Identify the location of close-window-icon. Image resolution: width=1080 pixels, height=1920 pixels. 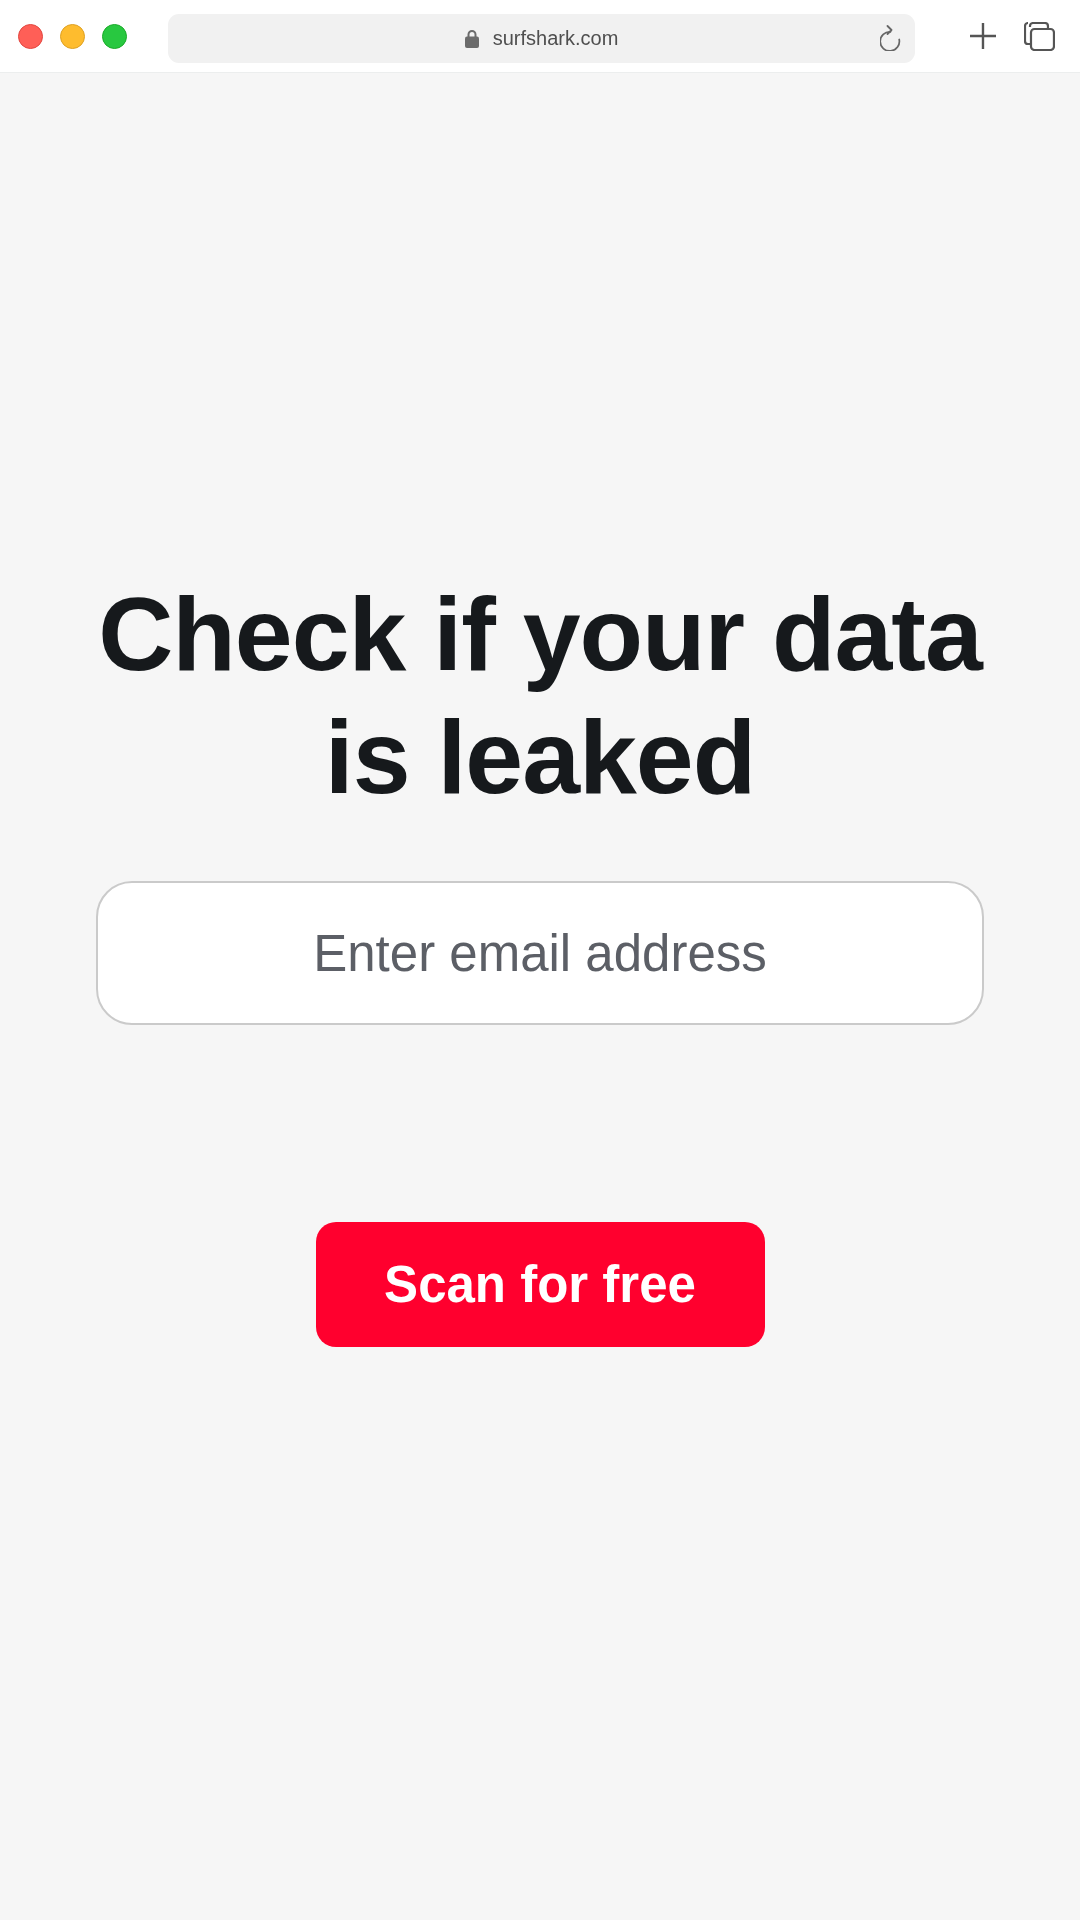
(30, 36).